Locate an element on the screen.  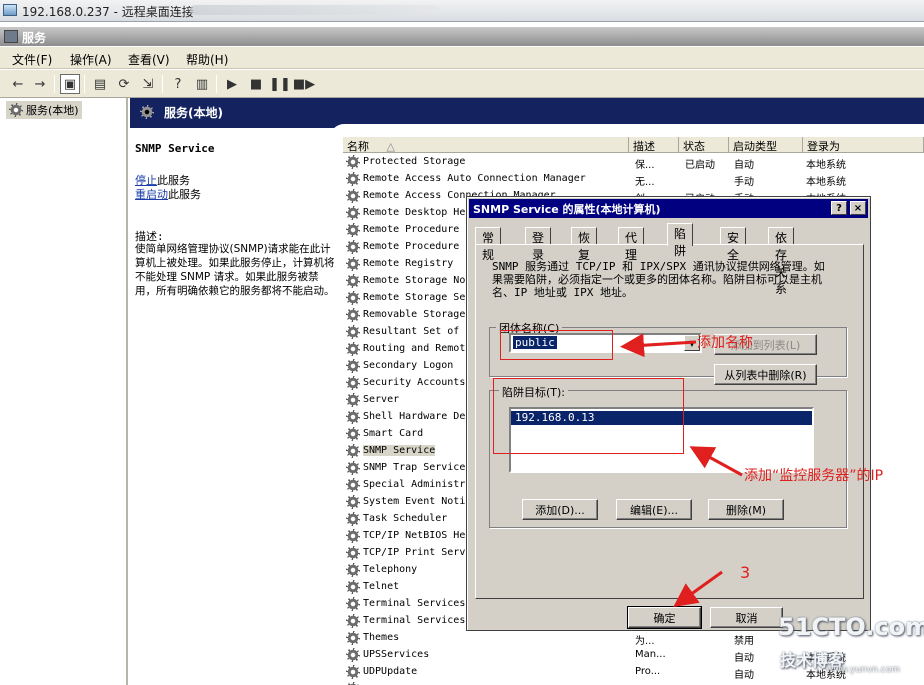
watermark: 51CTO.com 技术博客 www.yunvn.com is located at coordinates (846, 646).